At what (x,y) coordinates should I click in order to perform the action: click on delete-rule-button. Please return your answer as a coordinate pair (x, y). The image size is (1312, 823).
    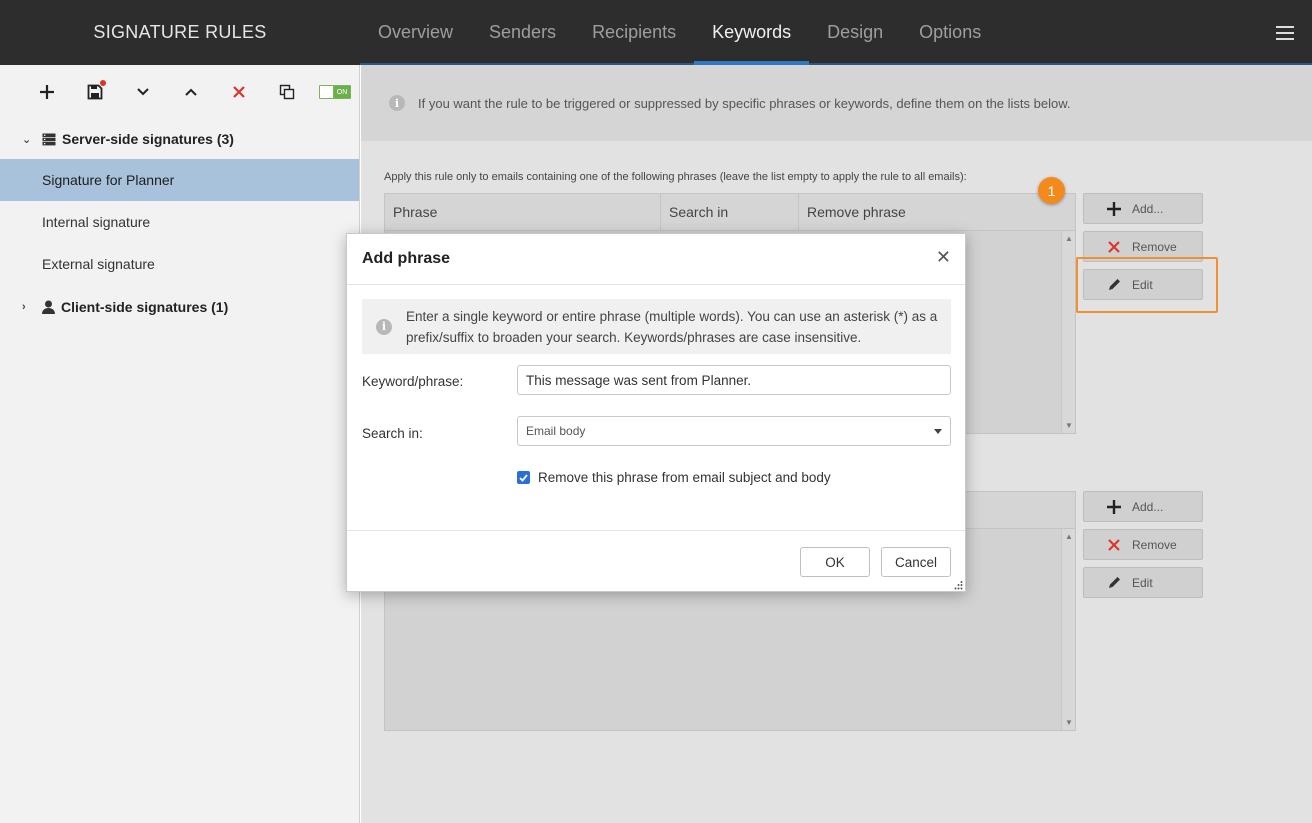
    Looking at the image, I should click on (239, 92).